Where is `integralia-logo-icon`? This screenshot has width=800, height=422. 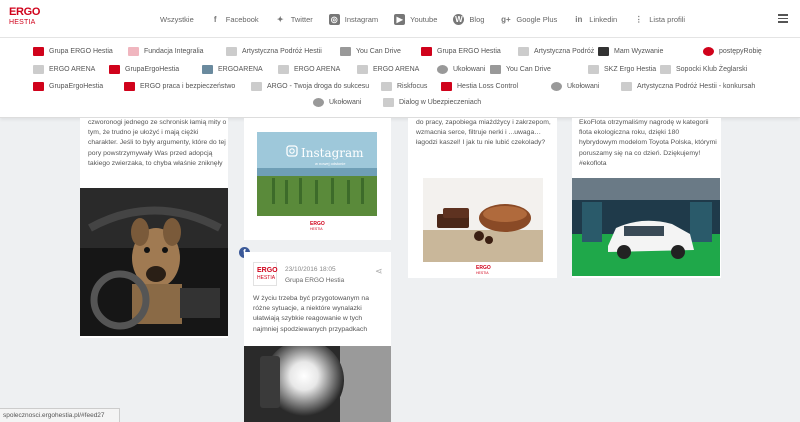 integralia-logo-icon is located at coordinates (133, 51).